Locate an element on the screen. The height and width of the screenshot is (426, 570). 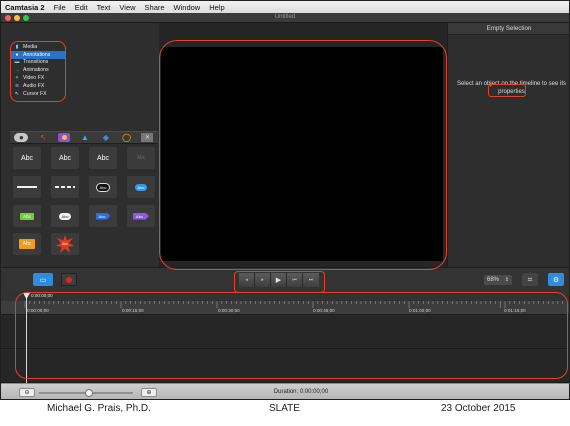
duration-label: Duration: 0:00:00;00 is located at coordinates (301, 392).